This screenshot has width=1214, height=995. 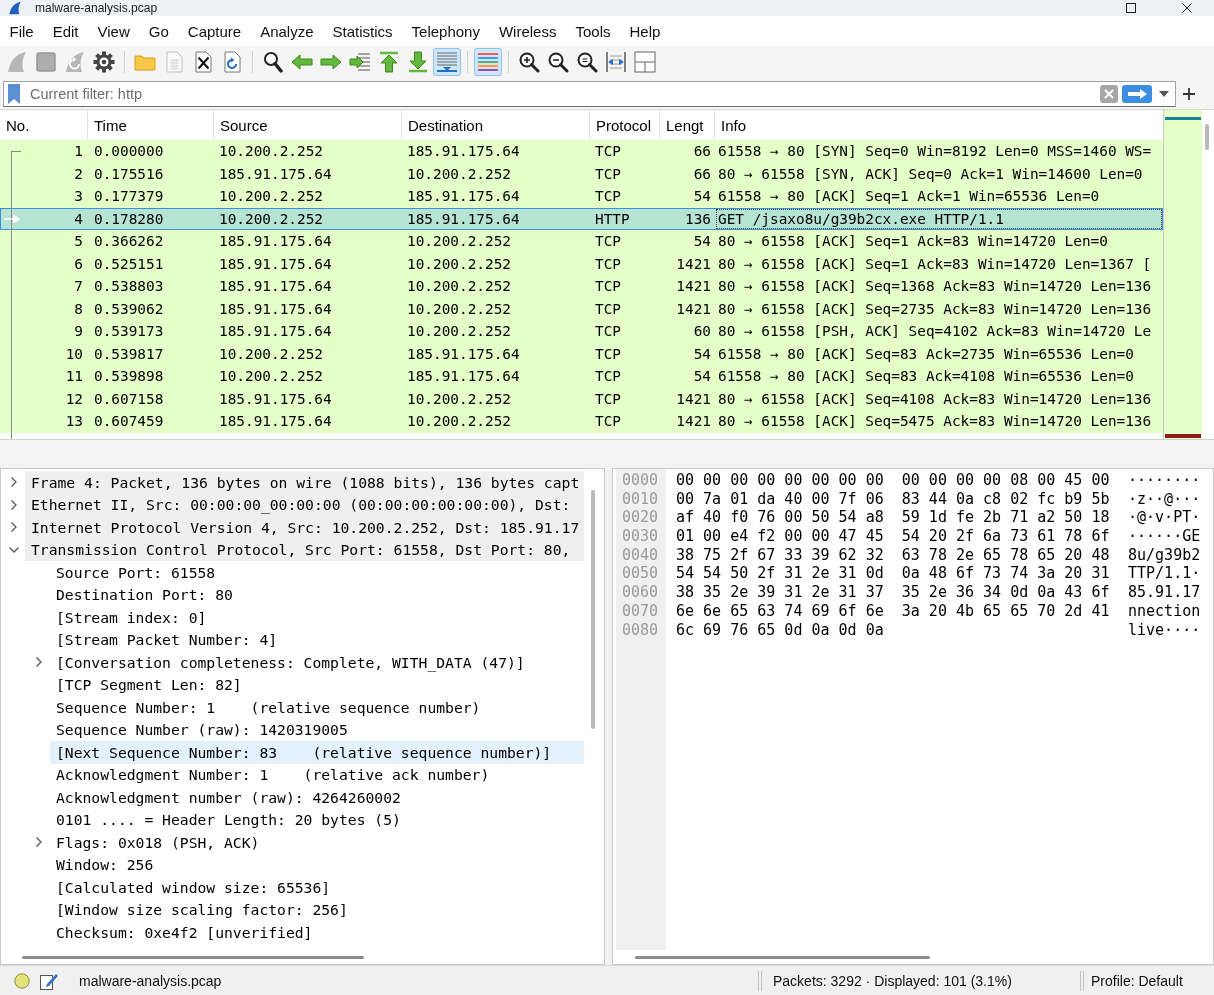 I want to click on menu-item: Statistics, so click(x=363, y=31).